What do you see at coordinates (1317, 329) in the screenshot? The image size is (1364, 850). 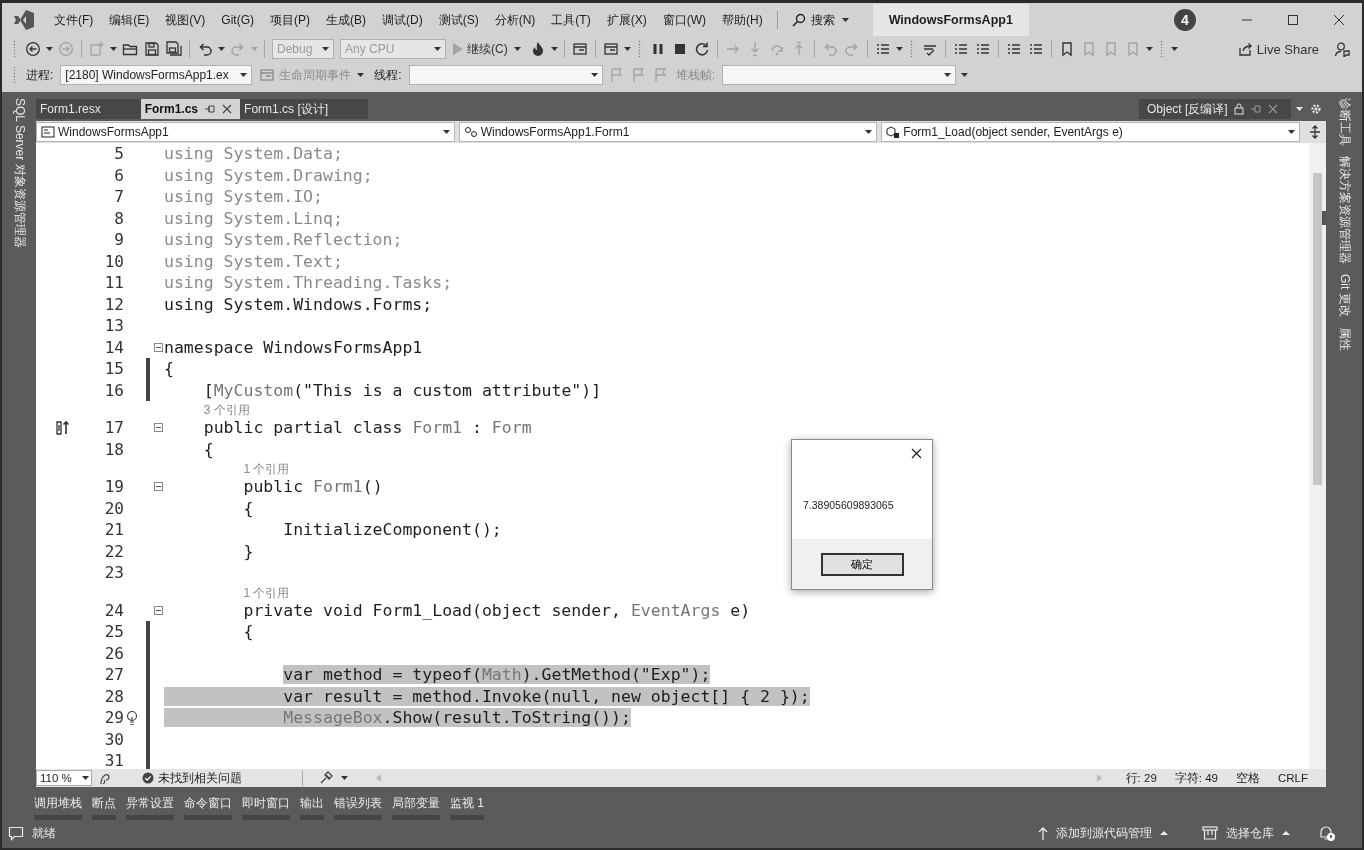 I see `scrollbar-thumb` at bounding box center [1317, 329].